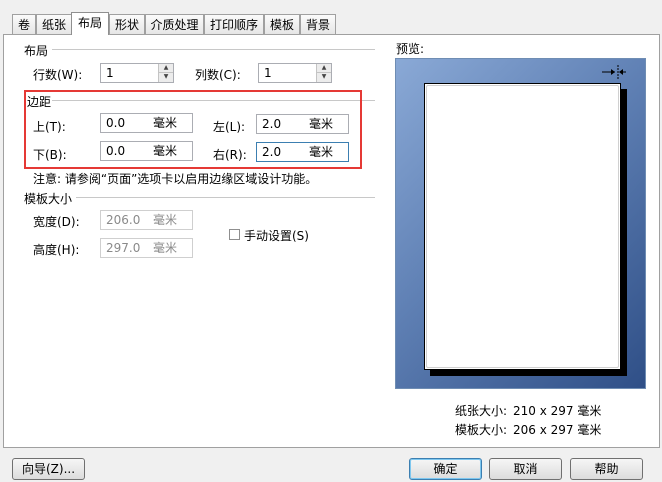  What do you see at coordinates (174, 24) in the screenshot?
I see `tab-media-handling: 介质处理` at bounding box center [174, 24].